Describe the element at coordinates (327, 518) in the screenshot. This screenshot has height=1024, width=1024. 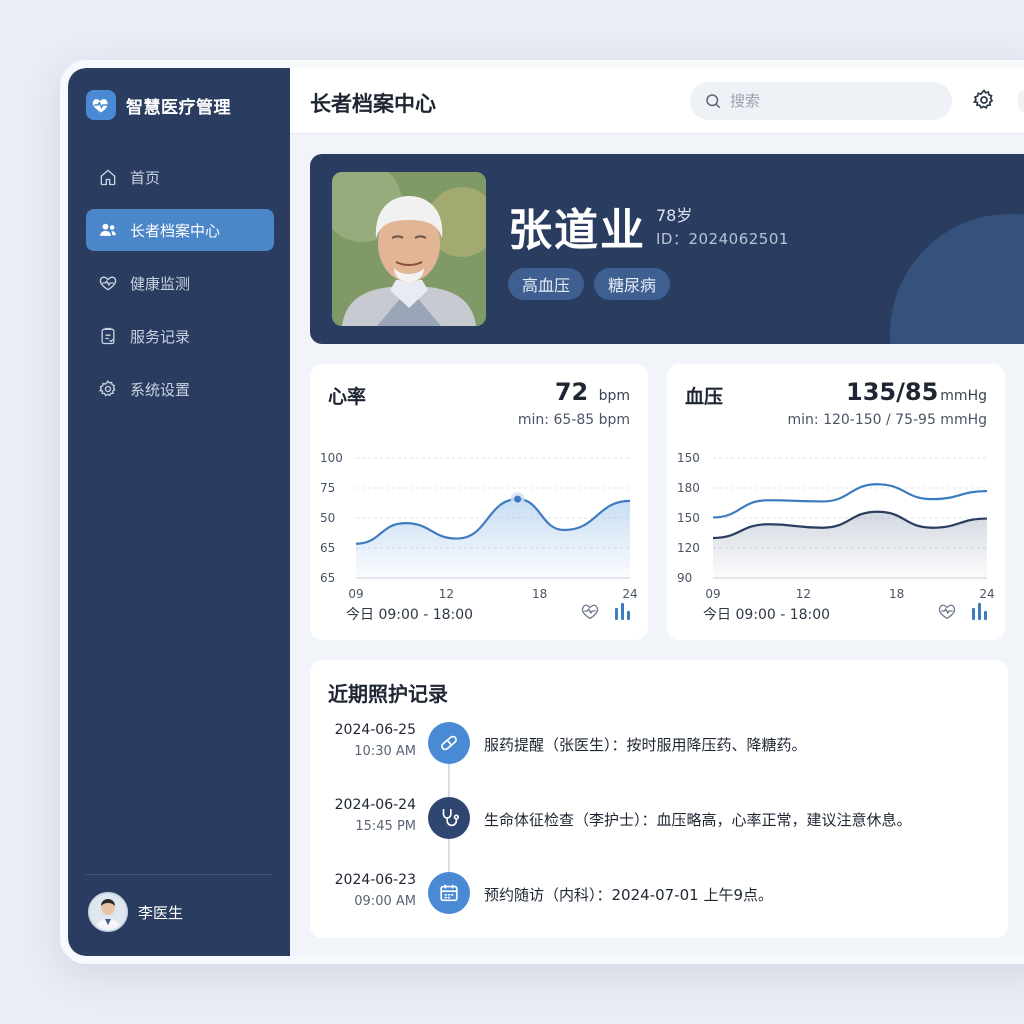
I see `y-tick-label: 50` at that location.